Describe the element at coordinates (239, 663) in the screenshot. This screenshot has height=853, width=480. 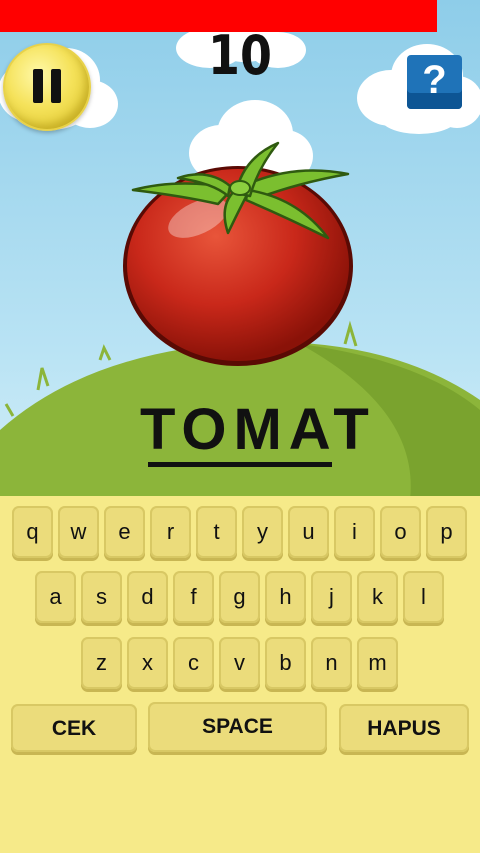
I see `key-v: v` at that location.